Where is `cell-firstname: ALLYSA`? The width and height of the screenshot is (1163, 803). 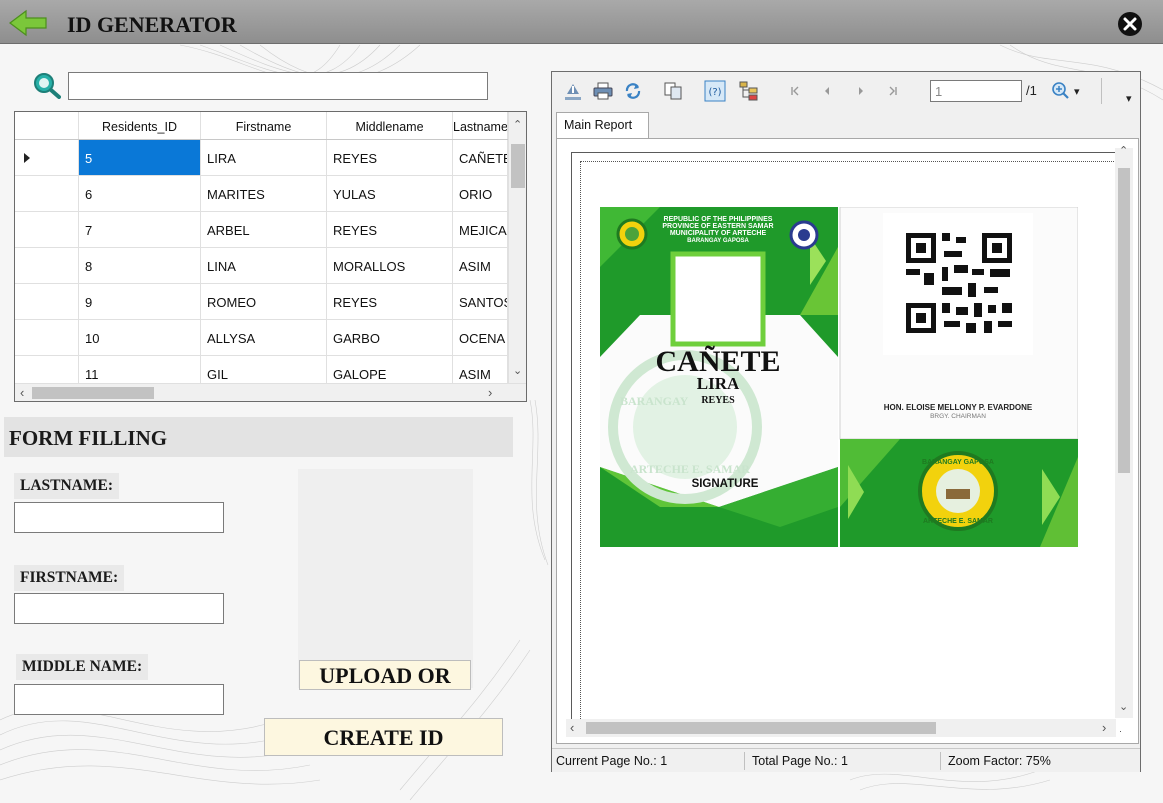 cell-firstname: ALLYSA is located at coordinates (264, 337).